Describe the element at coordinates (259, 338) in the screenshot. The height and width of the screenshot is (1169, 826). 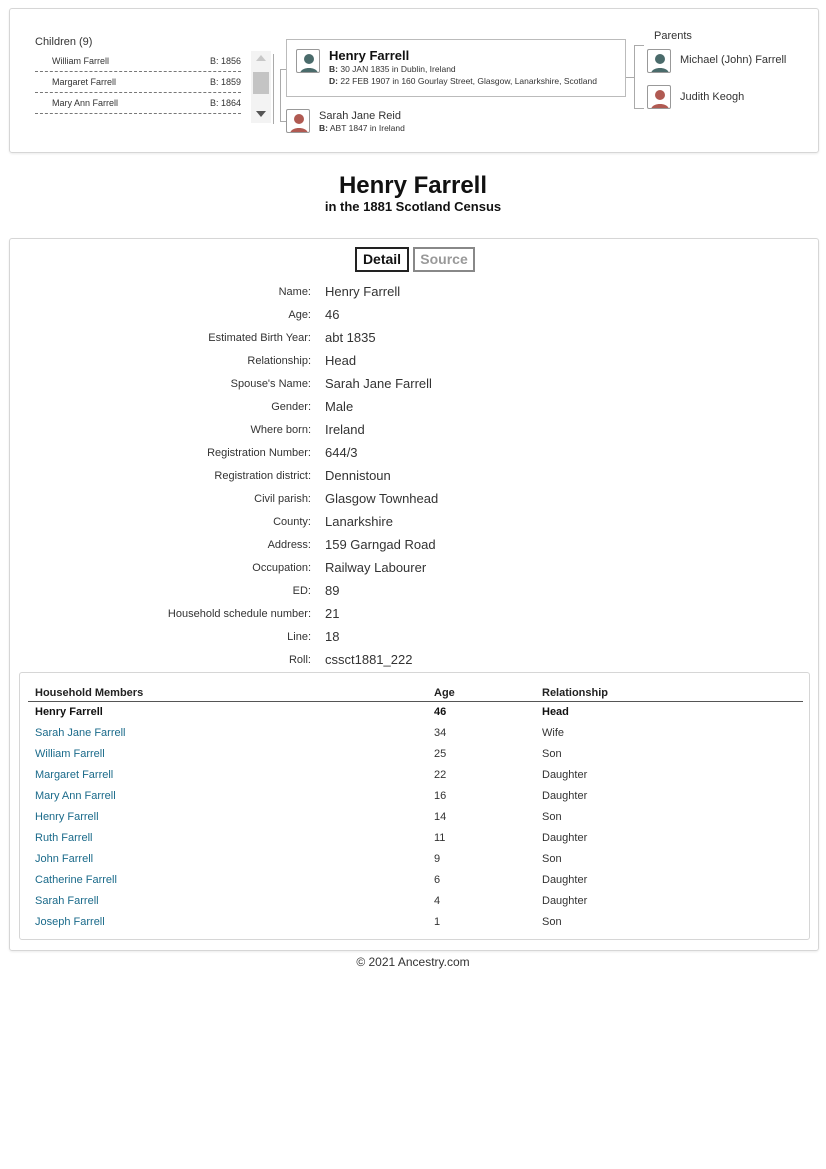
I see `field-label: Estimated Birth Year:` at that location.